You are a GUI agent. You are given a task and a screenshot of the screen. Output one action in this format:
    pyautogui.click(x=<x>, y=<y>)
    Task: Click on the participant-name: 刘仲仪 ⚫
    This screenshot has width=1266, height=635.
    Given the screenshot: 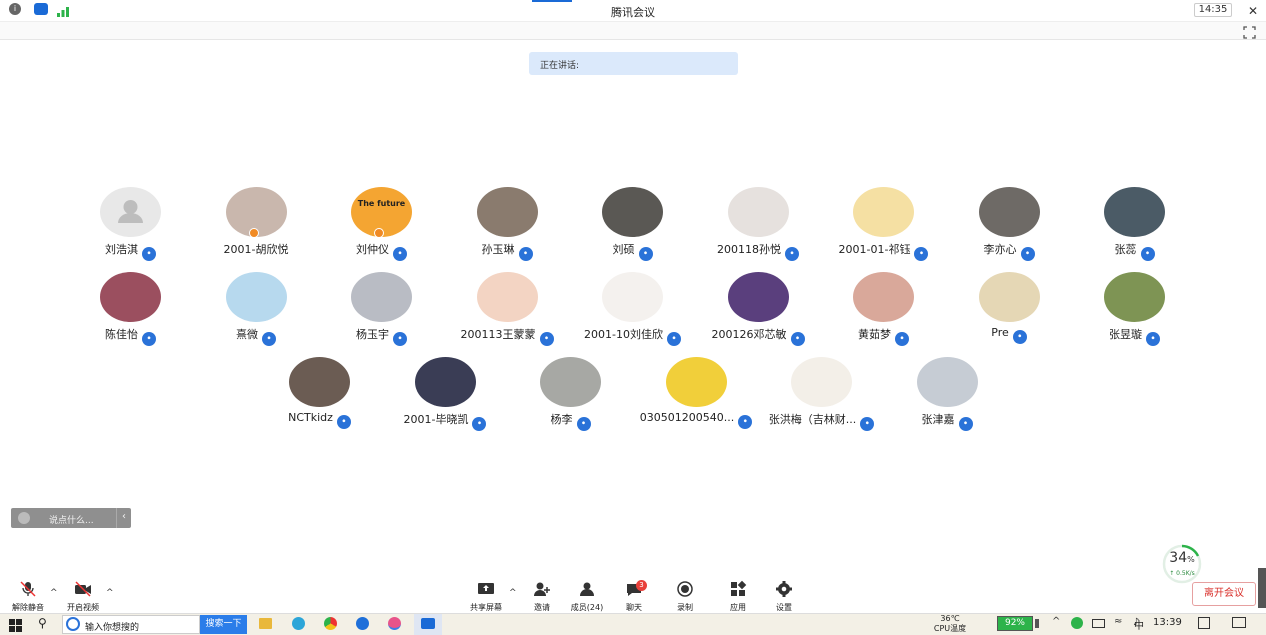 What is the action you would take?
    pyautogui.click(x=381, y=251)
    